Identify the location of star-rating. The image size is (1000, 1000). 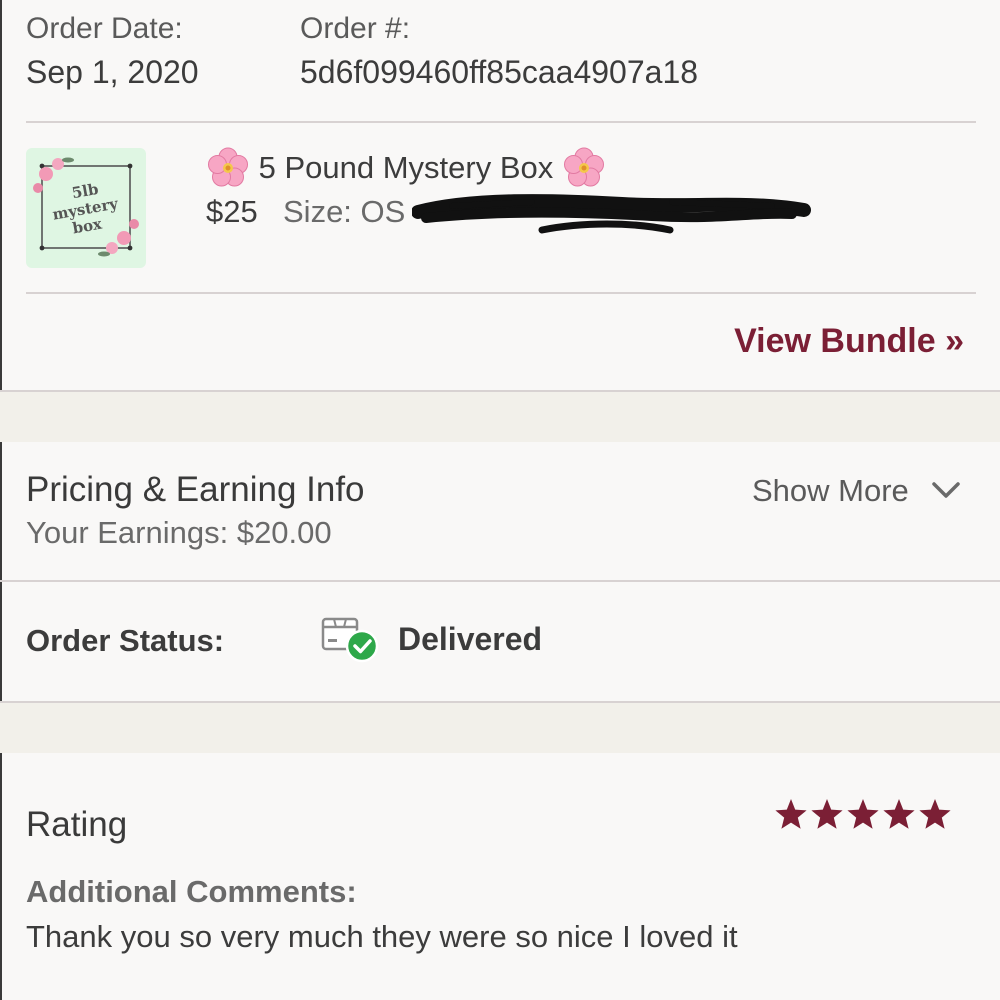
(863, 814).